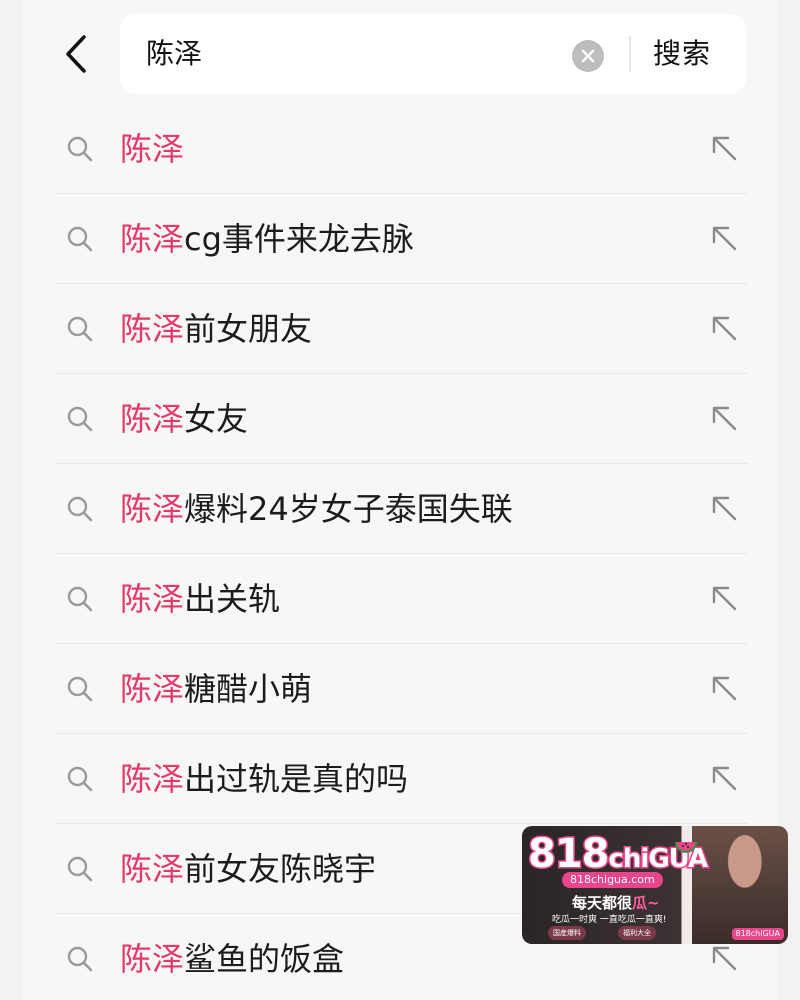 The image size is (800, 1000). I want to click on suggestion-item: 陈泽前女朋友, so click(402, 329).